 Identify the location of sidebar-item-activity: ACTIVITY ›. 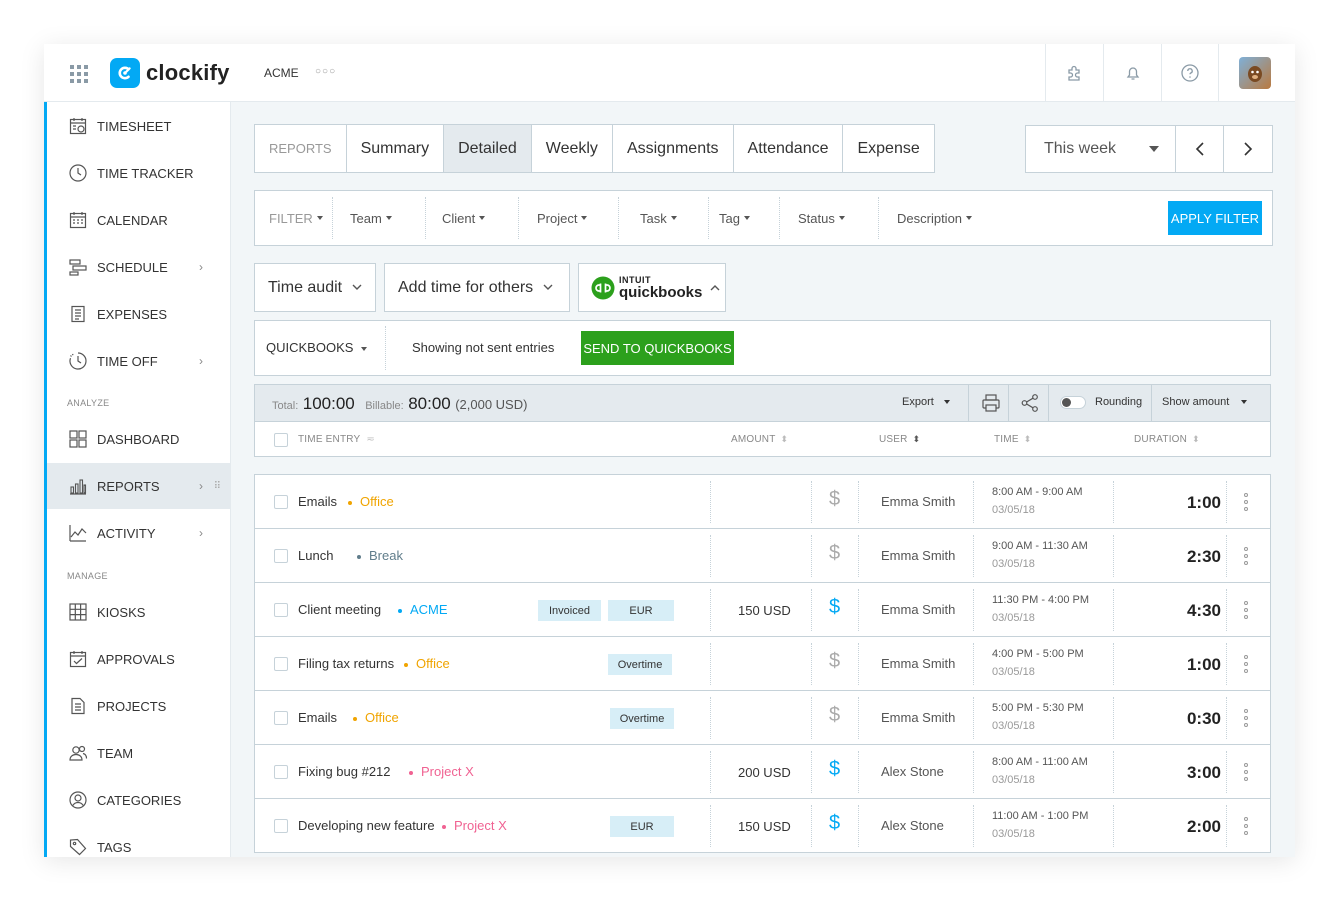
(139, 533).